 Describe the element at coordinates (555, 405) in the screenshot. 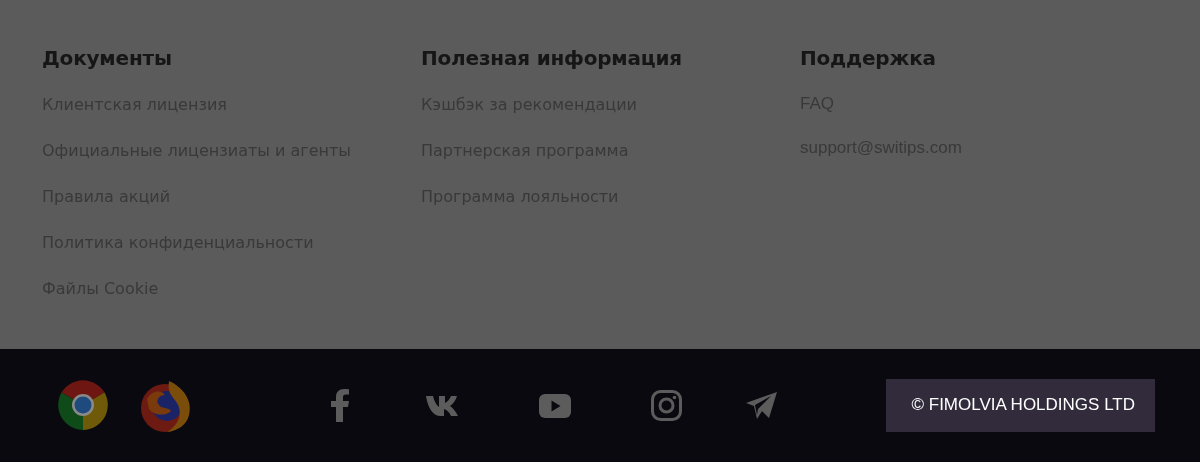

I see `youtube-icon` at that location.